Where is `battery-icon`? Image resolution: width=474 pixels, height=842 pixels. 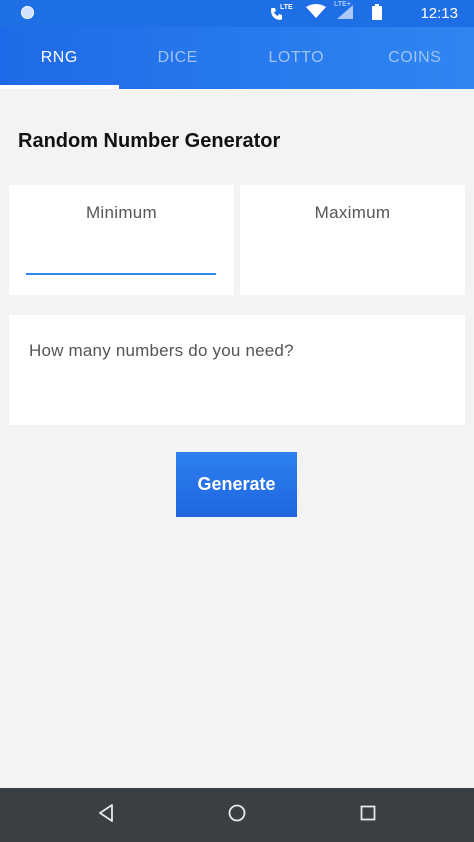
battery-icon is located at coordinates (377, 14).